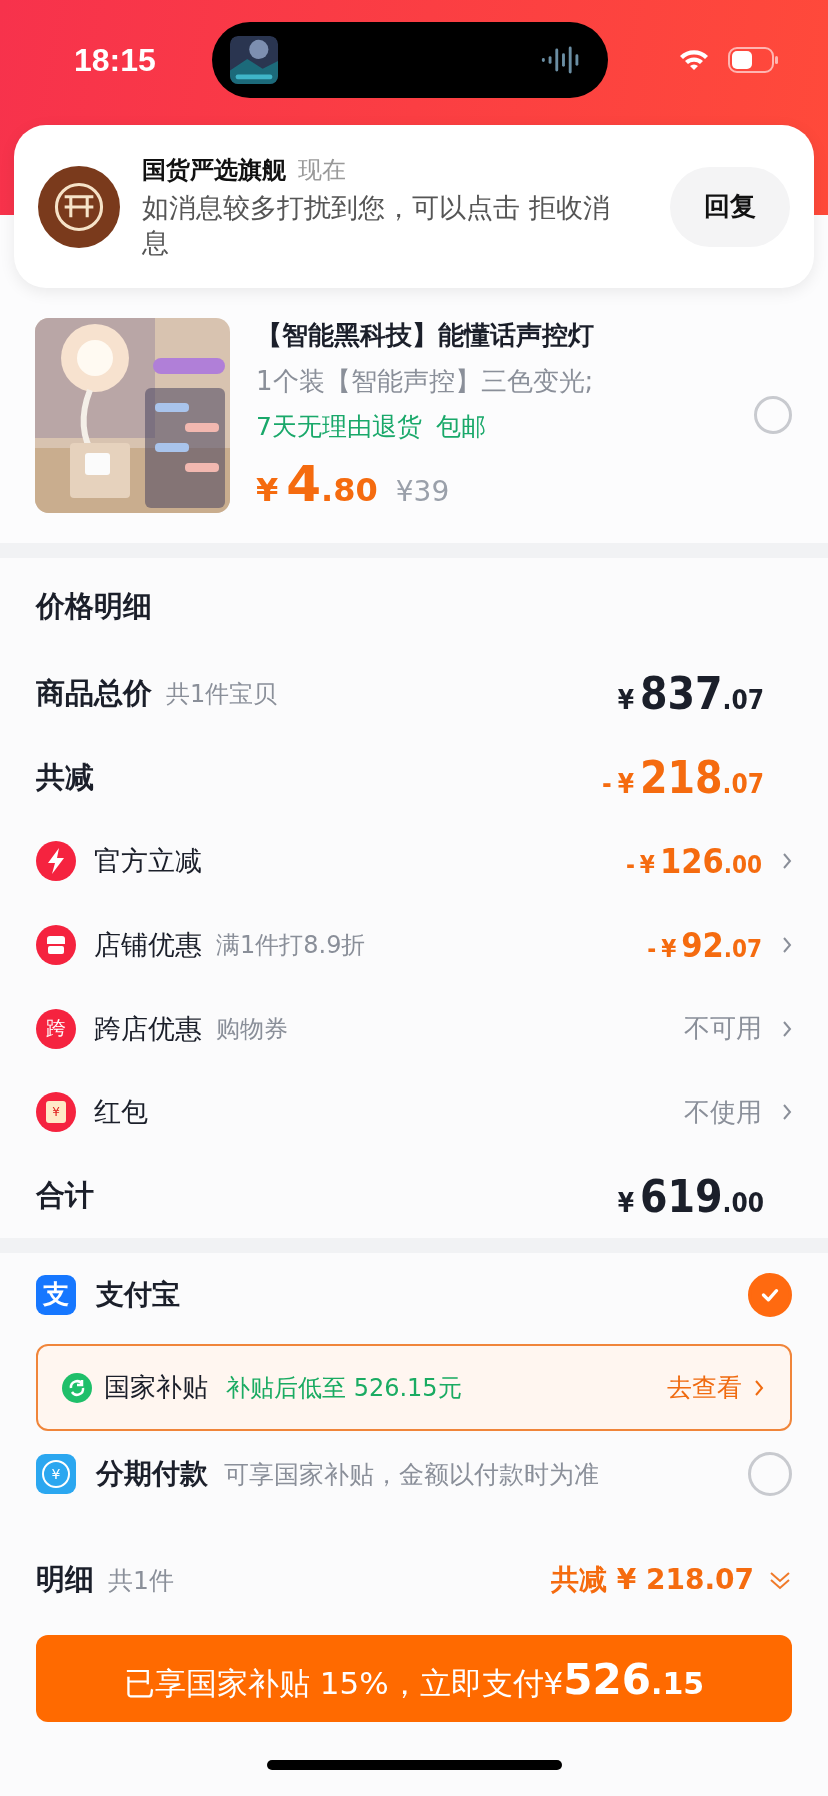 The image size is (828, 1796). I want to click on row-label: 合计, so click(65, 1196).